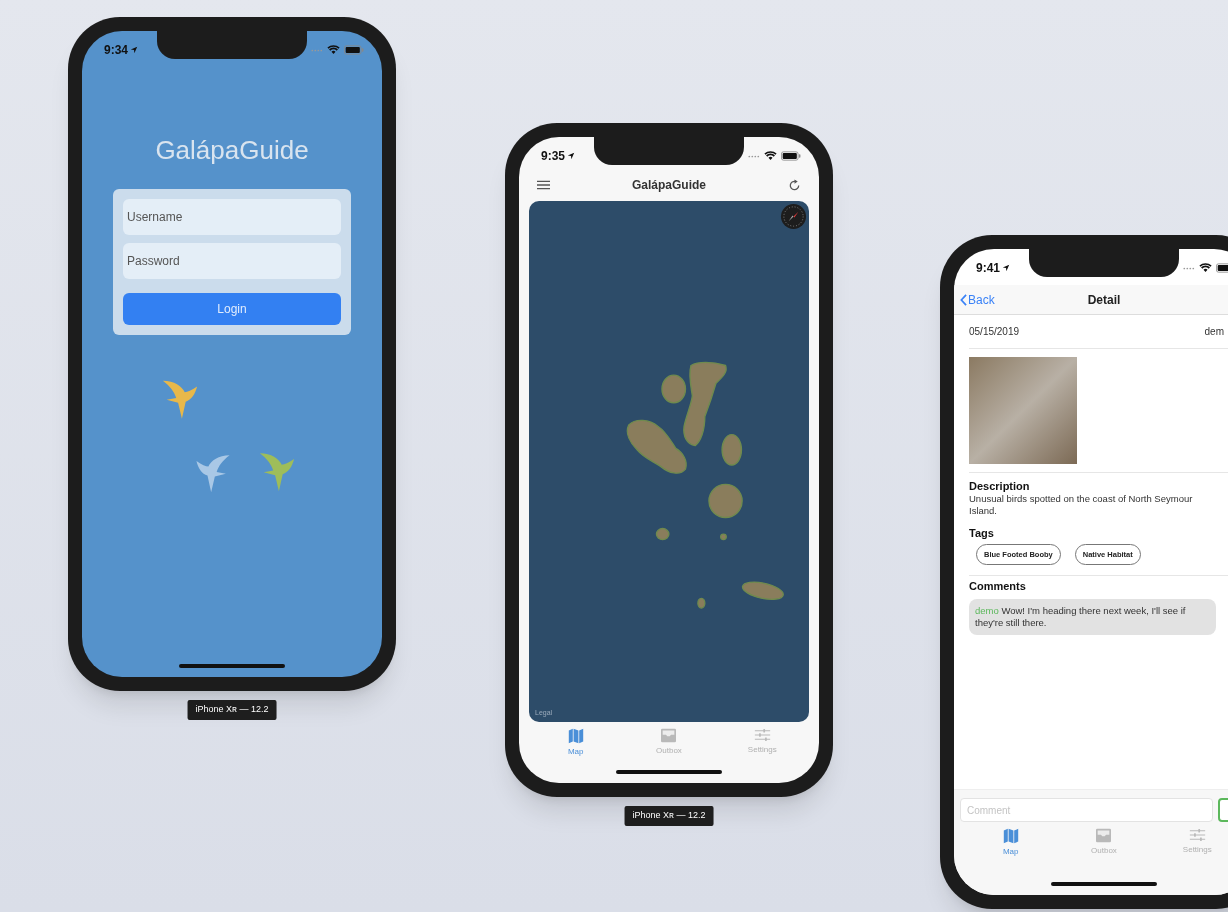 This screenshot has width=1228, height=912. What do you see at coordinates (116, 50) in the screenshot?
I see `status-time: 9:34` at bounding box center [116, 50].